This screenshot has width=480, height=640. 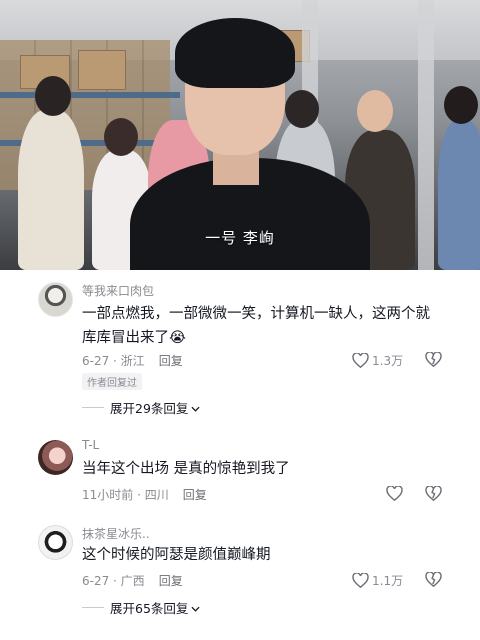 I want to click on like-button: 1.3万, so click(x=377, y=360).